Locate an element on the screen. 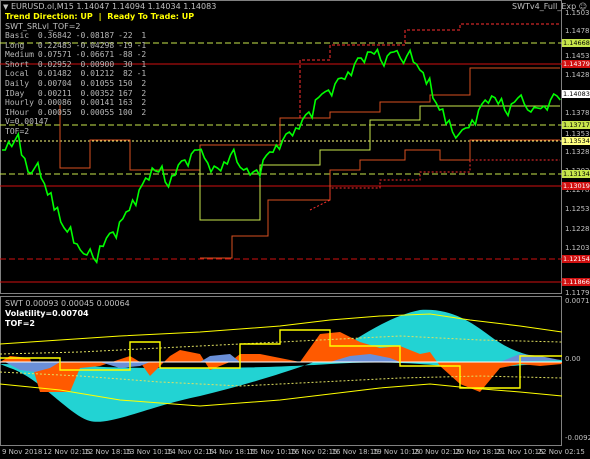 Image resolution: width=590 pixels, height=459 pixels. level-cell-v1: 0.02952 is located at coordinates (54, 64).